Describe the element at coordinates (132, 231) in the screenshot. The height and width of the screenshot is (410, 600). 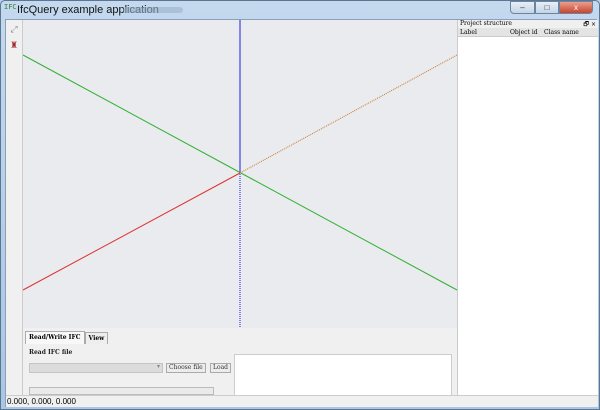
I see `x-axis-negative` at that location.